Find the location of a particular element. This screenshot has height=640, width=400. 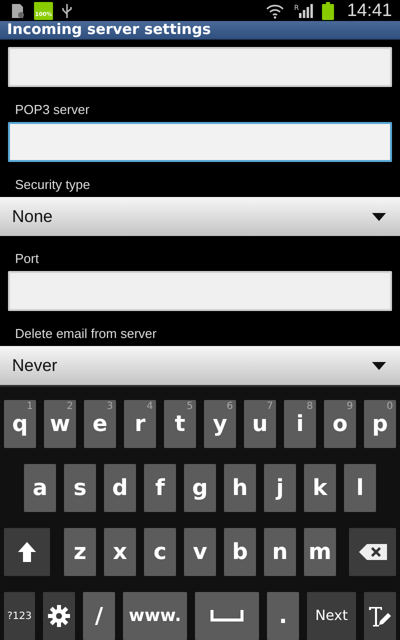

sd-card-icon is located at coordinates (18, 10).